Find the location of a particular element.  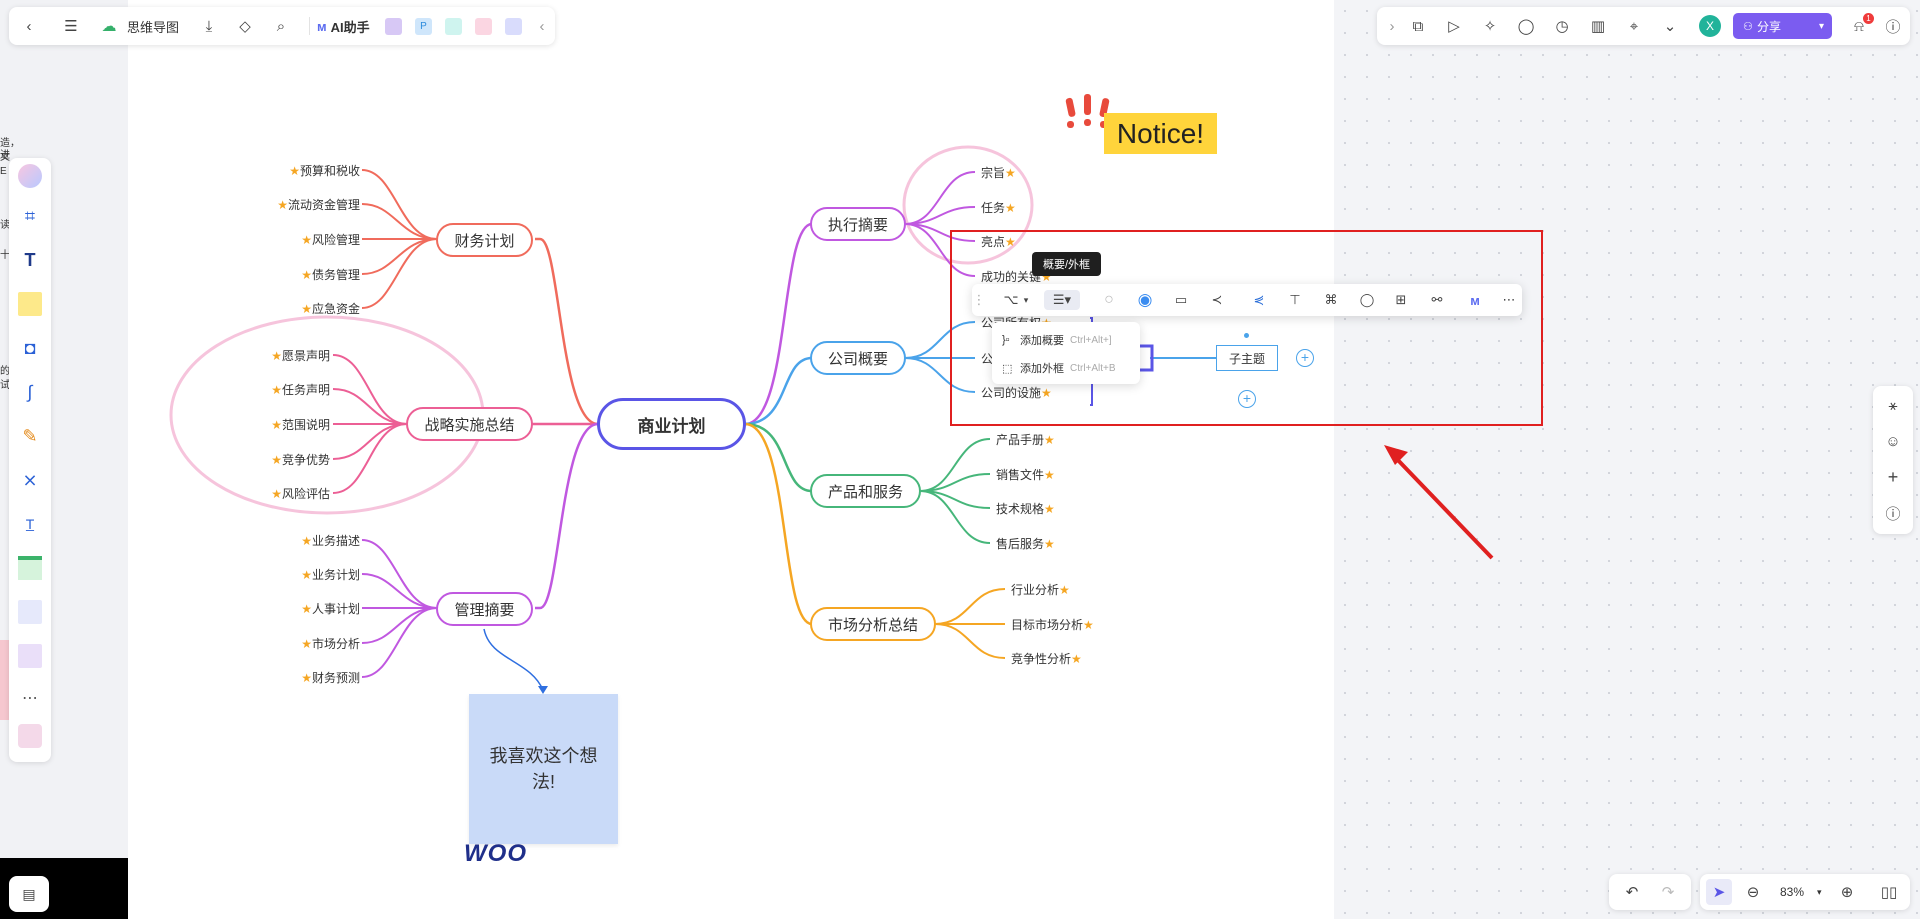

insert-icon: ⊞ is located at coordinates (1401, 300).